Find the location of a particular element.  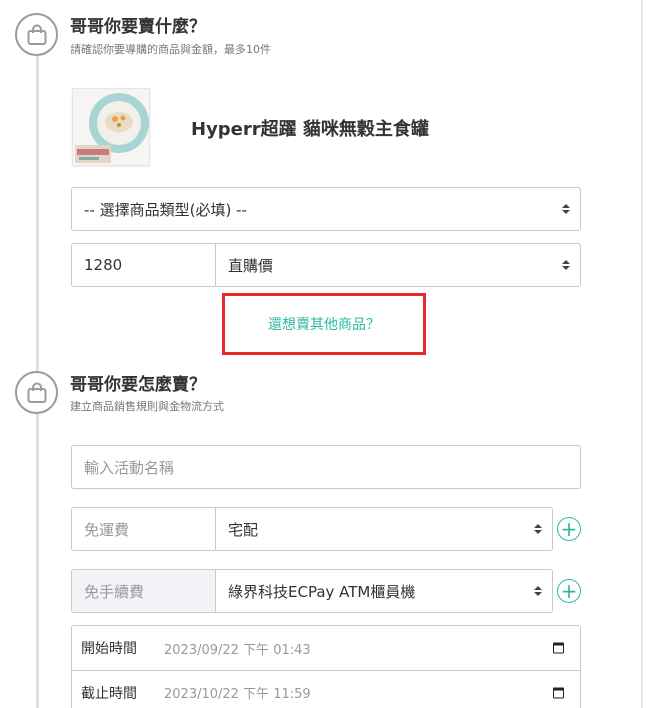

price-input: 1280 is located at coordinates (143, 265).